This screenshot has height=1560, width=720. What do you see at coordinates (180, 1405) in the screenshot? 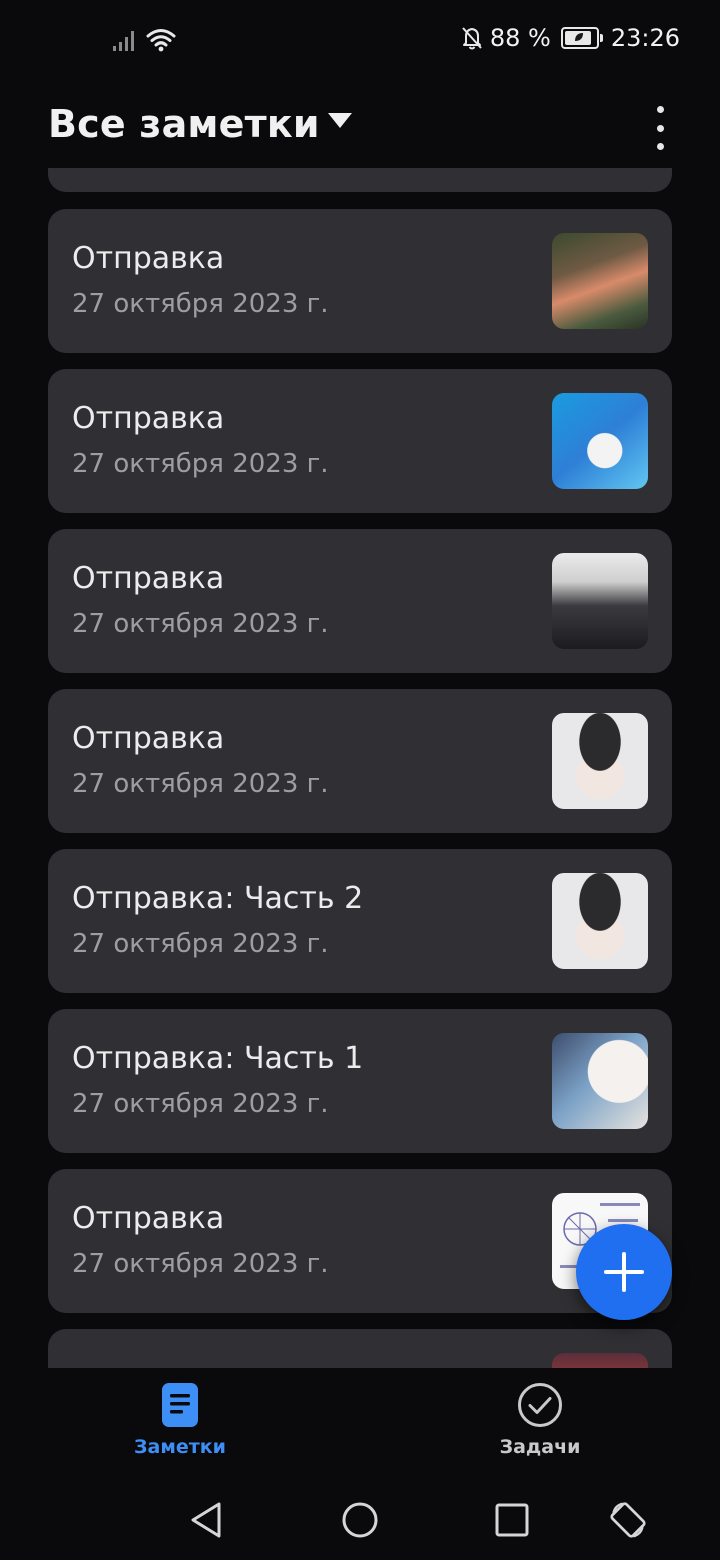
I see `notes-icon` at bounding box center [180, 1405].